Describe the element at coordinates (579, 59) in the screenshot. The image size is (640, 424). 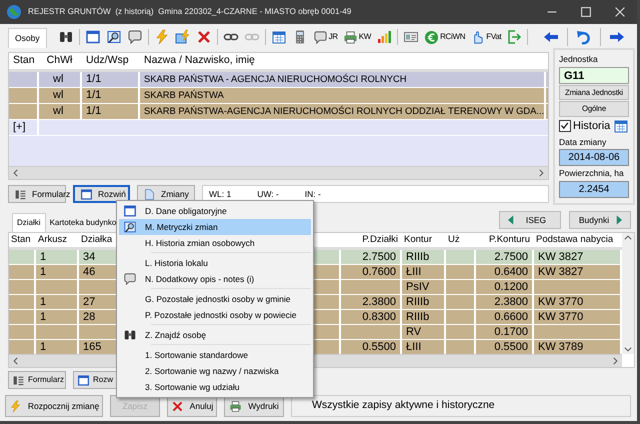
I see `field-label: Jednostka` at that location.